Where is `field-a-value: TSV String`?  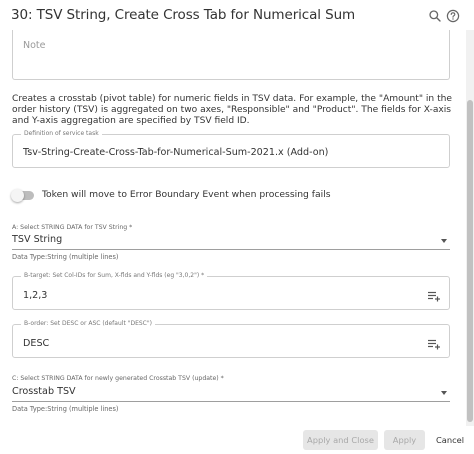
field-a-value: TSV String is located at coordinates (37, 239).